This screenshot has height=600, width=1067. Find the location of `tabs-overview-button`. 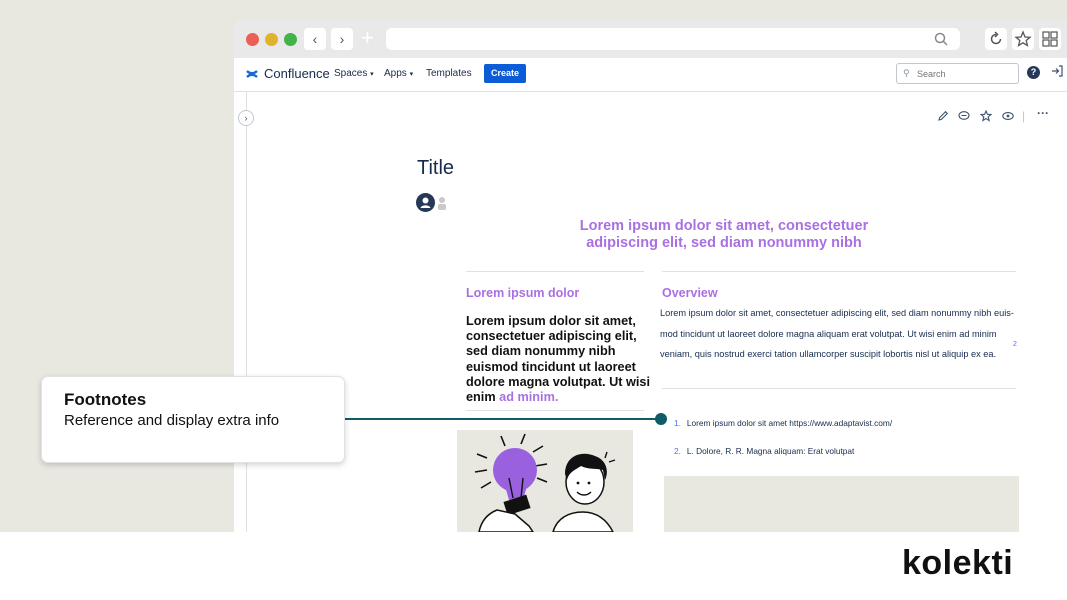

tabs-overview-button is located at coordinates (1050, 39).